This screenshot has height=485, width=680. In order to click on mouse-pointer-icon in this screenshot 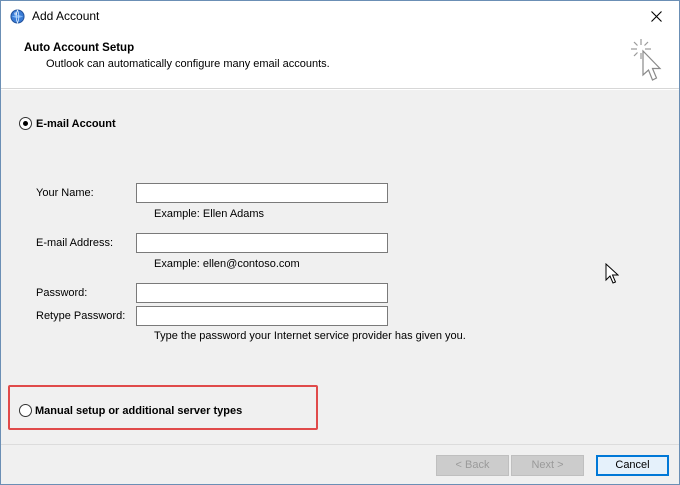, I will do `click(612, 273)`.